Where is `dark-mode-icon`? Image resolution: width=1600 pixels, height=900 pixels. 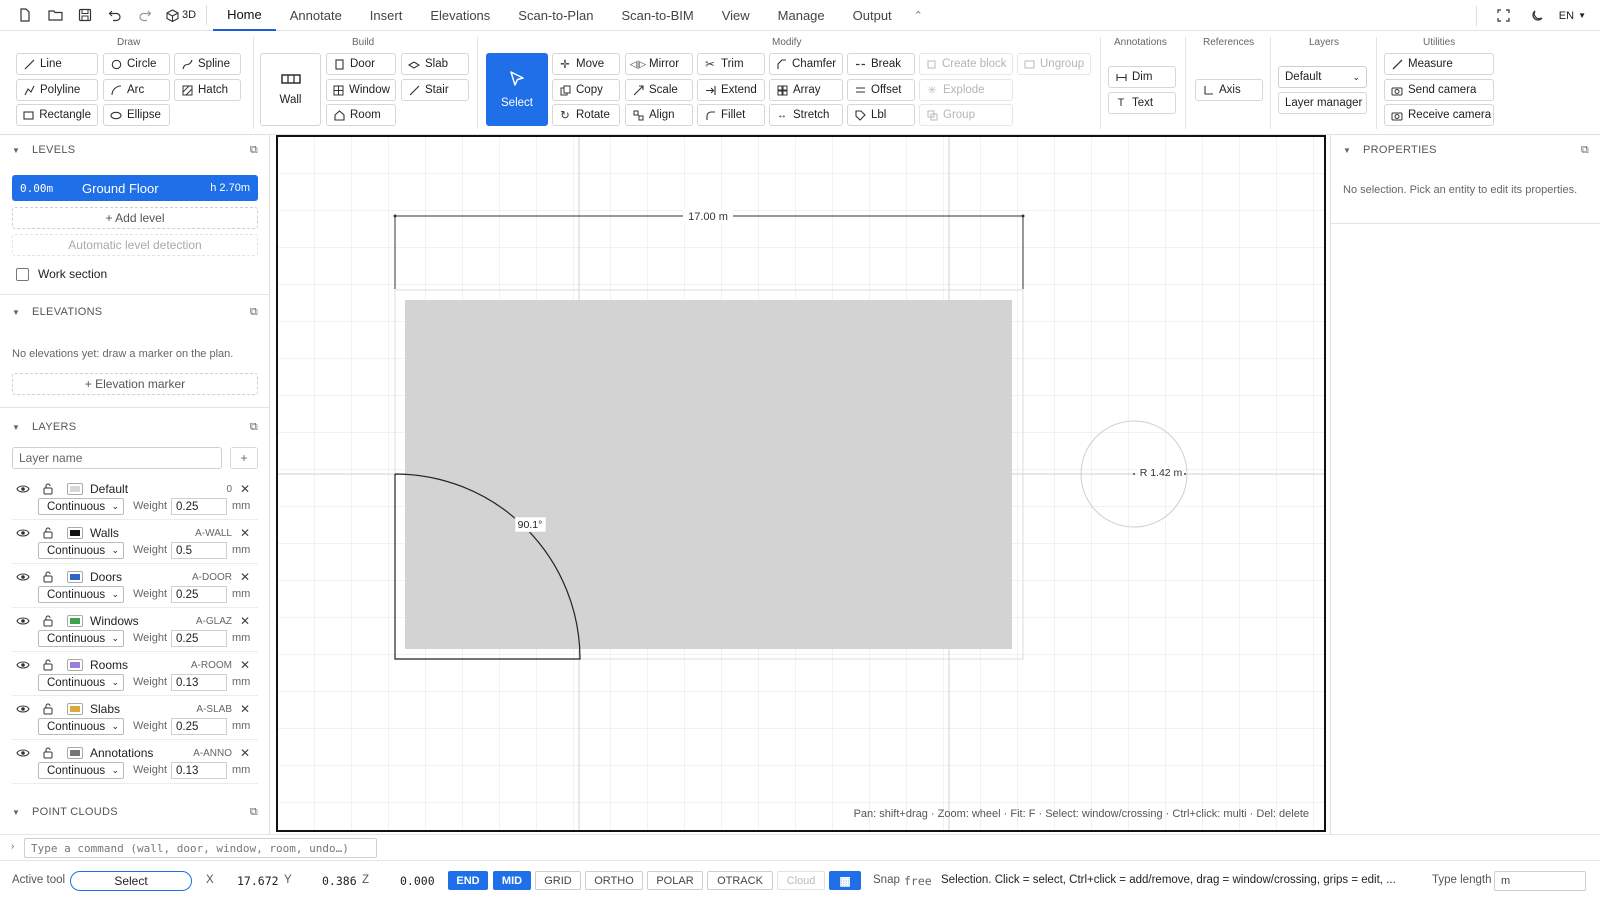 dark-mode-icon is located at coordinates (1538, 16).